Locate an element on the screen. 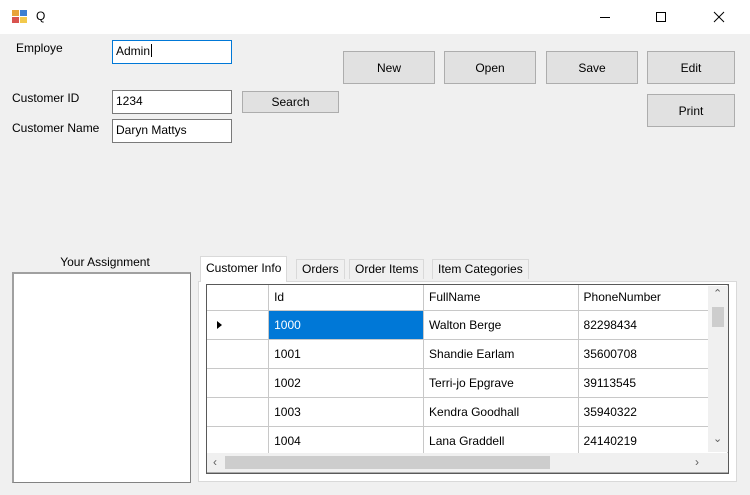 This screenshot has width=750, height=495. employee-label: Employe is located at coordinates (39, 48).